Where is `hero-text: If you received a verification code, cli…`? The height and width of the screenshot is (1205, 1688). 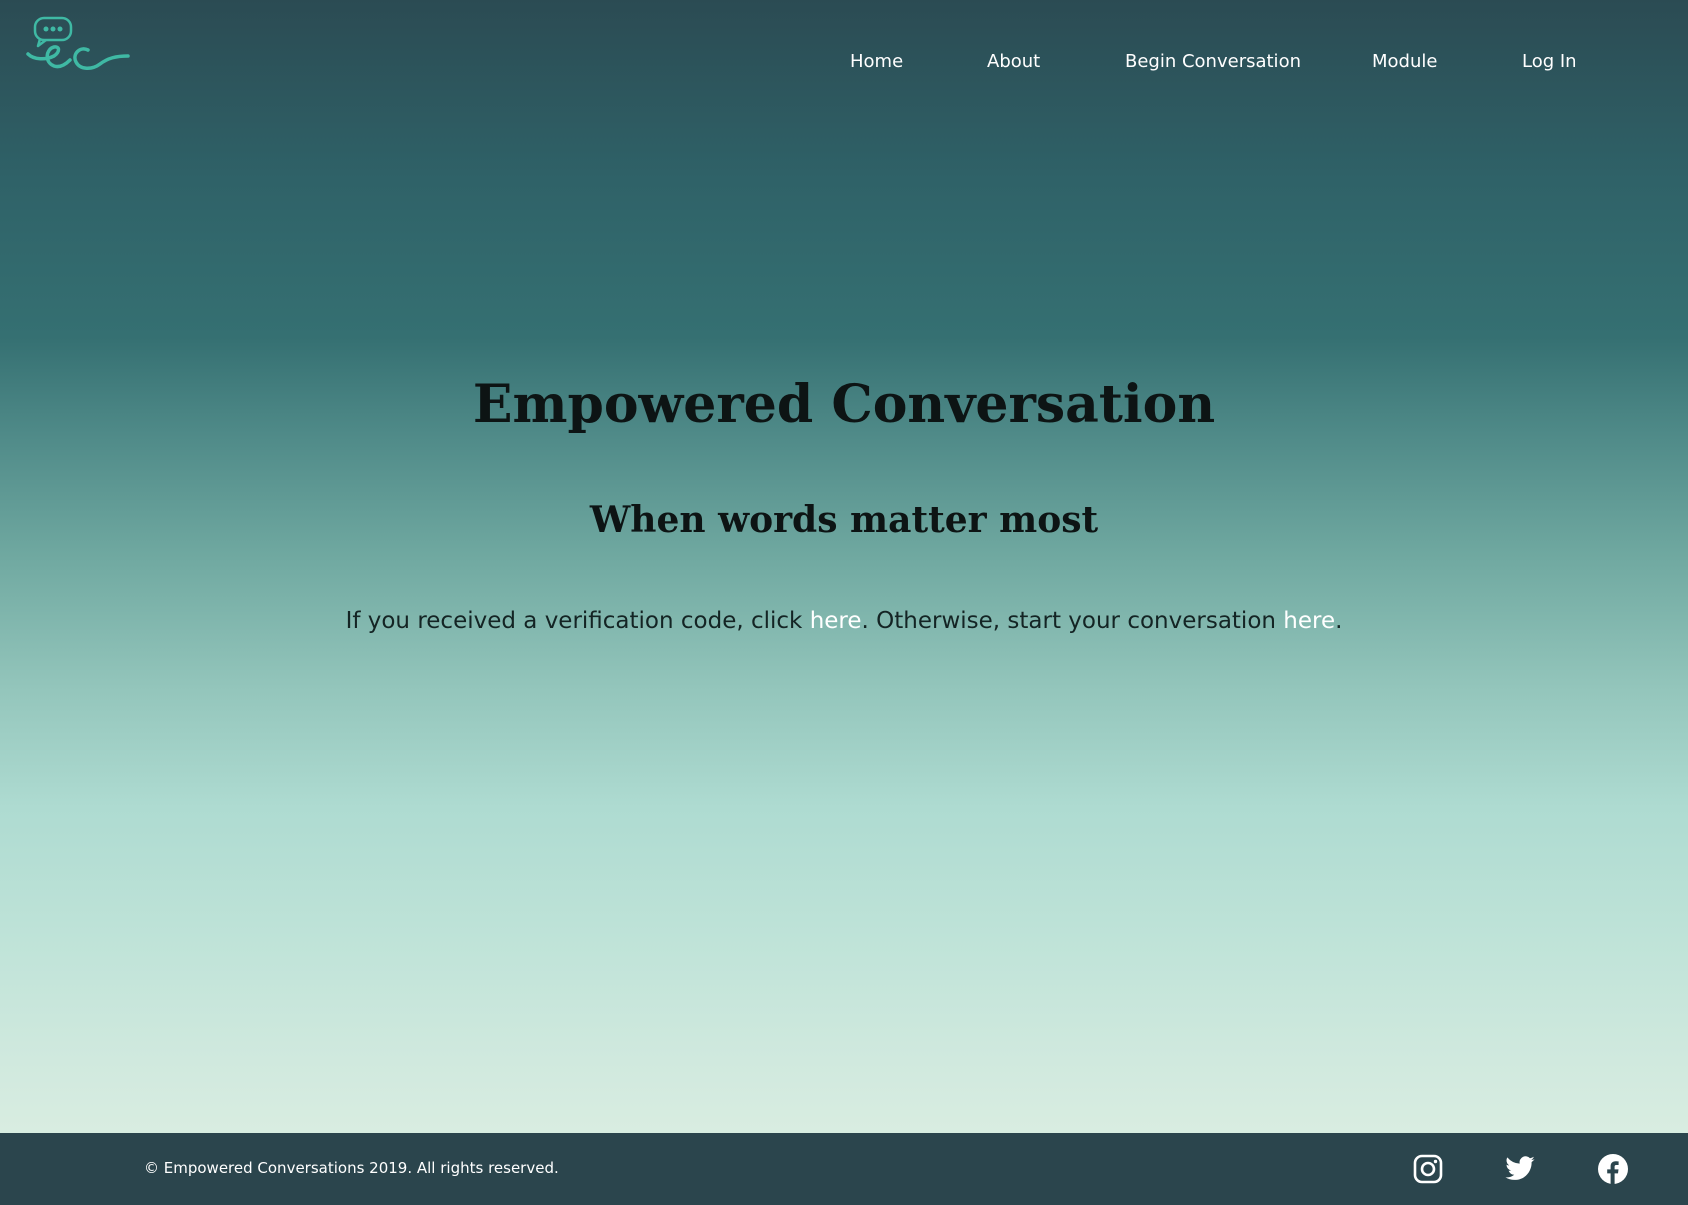 hero-text: If you received a verification code, cli… is located at coordinates (844, 621).